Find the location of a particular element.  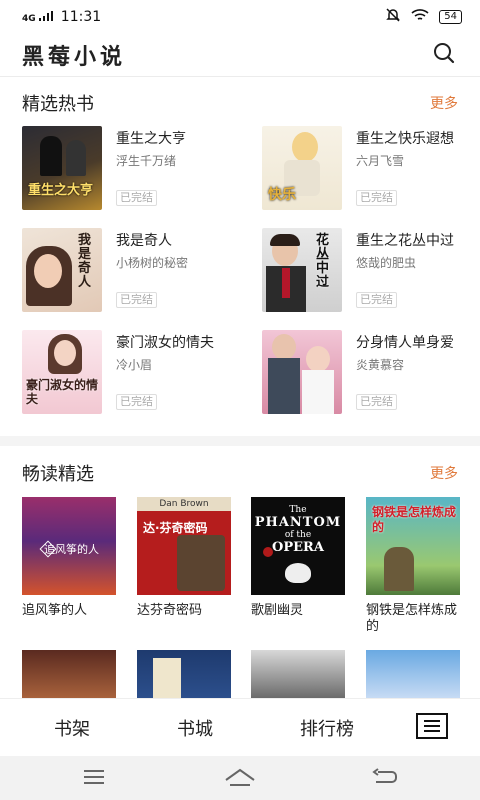

mute-icon is located at coordinates (393, 17).